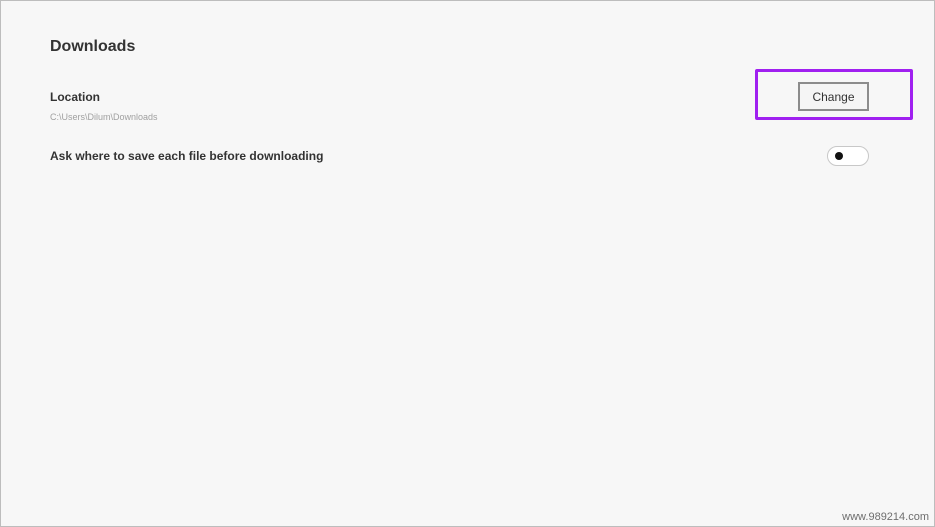 The image size is (935, 527). Describe the element at coordinates (885, 517) in the screenshot. I see `watermark-text: www.989214.com` at that location.